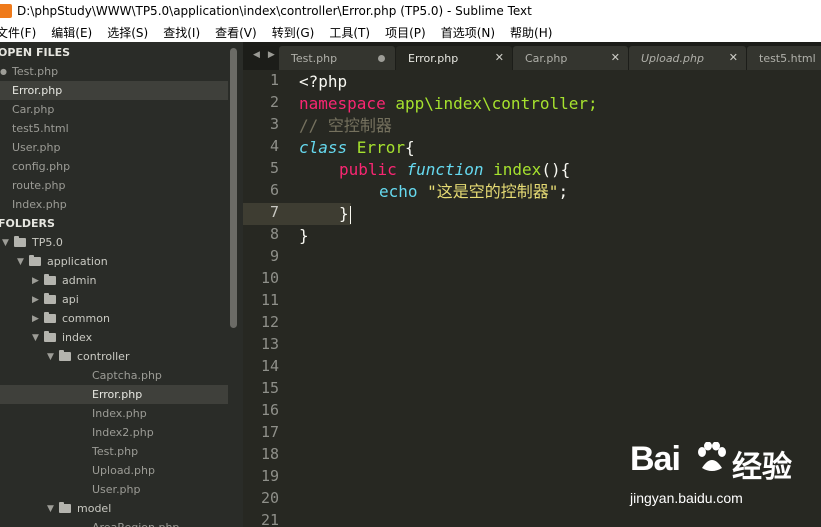 The height and width of the screenshot is (527, 821). I want to click on line-number: 10, so click(269, 278).